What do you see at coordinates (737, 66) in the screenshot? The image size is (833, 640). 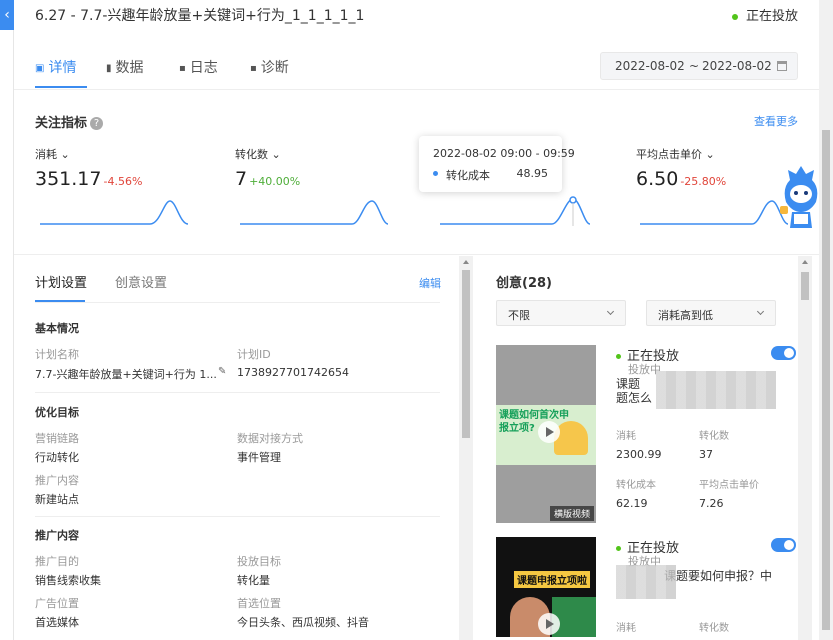 I see `date-end: 2022-08-02` at bounding box center [737, 66].